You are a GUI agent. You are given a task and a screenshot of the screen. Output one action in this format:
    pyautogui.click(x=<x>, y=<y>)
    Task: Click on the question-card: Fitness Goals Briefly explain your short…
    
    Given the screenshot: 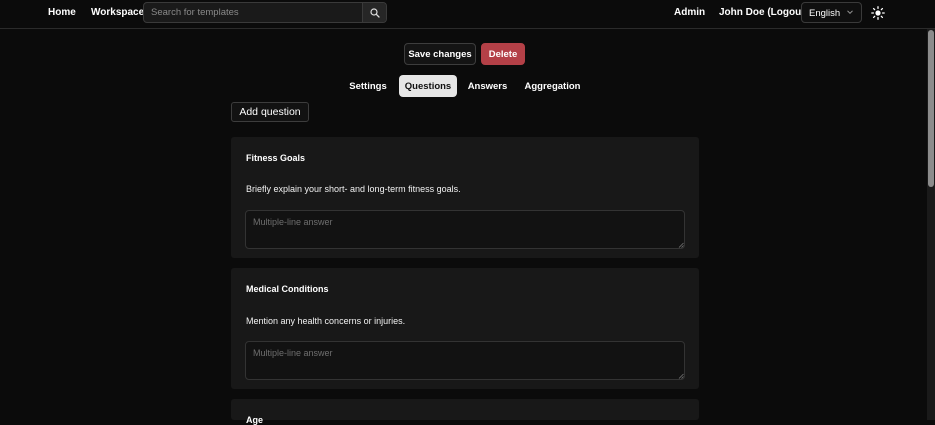 What is the action you would take?
    pyautogui.click(x=465, y=197)
    